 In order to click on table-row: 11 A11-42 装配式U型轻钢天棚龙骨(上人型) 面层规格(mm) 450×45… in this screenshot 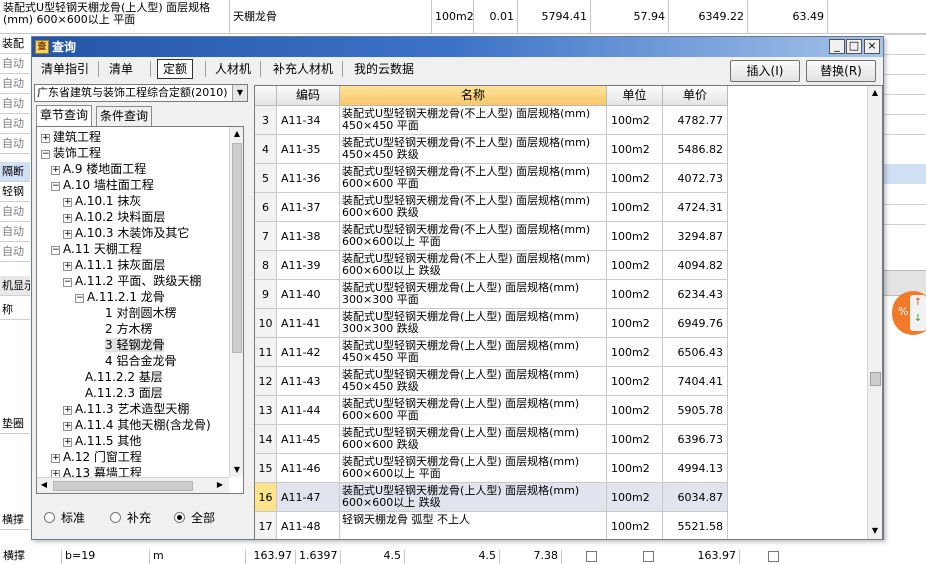, I will do `click(561, 352)`.